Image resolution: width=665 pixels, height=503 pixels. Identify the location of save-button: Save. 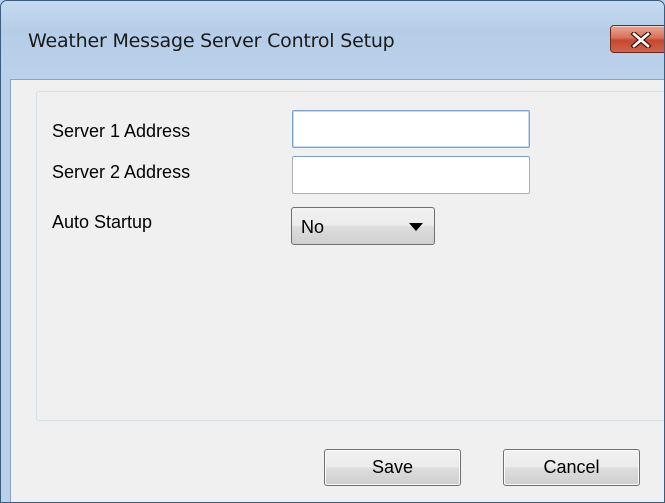
(392, 467).